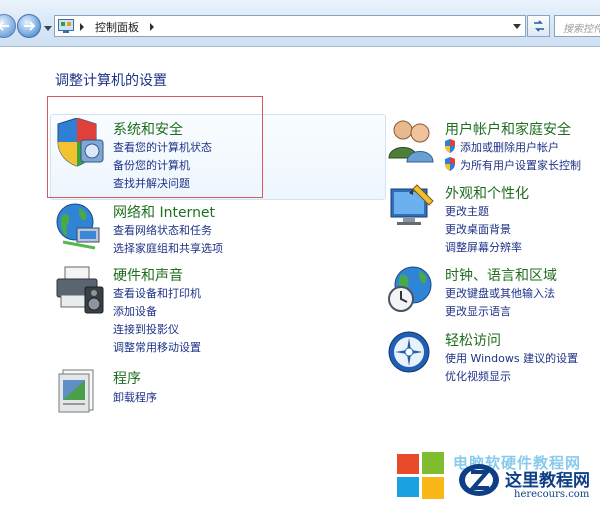 The width and height of the screenshot is (600, 507). What do you see at coordinates (135, 397) in the screenshot?
I see `link-uninstall-program: 卸载程序` at bounding box center [135, 397].